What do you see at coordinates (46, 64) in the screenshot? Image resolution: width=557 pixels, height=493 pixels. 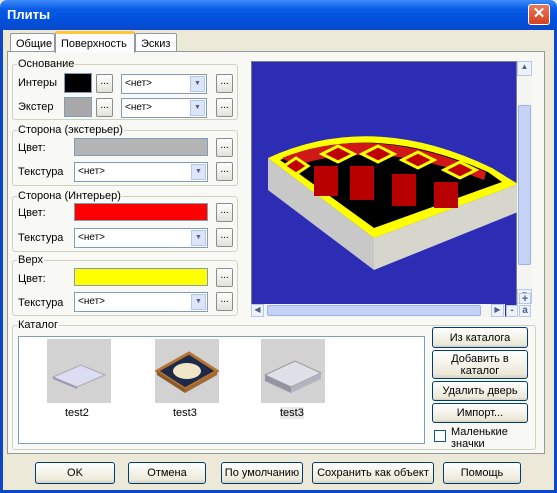 I see `base-legend: Основание` at bounding box center [46, 64].